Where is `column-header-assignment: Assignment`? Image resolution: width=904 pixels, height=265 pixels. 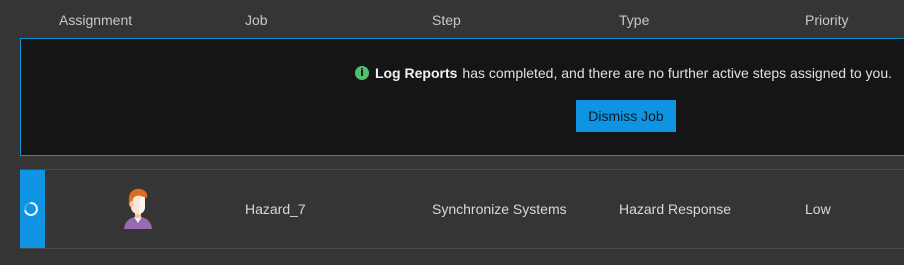 column-header-assignment: Assignment is located at coordinates (95, 20).